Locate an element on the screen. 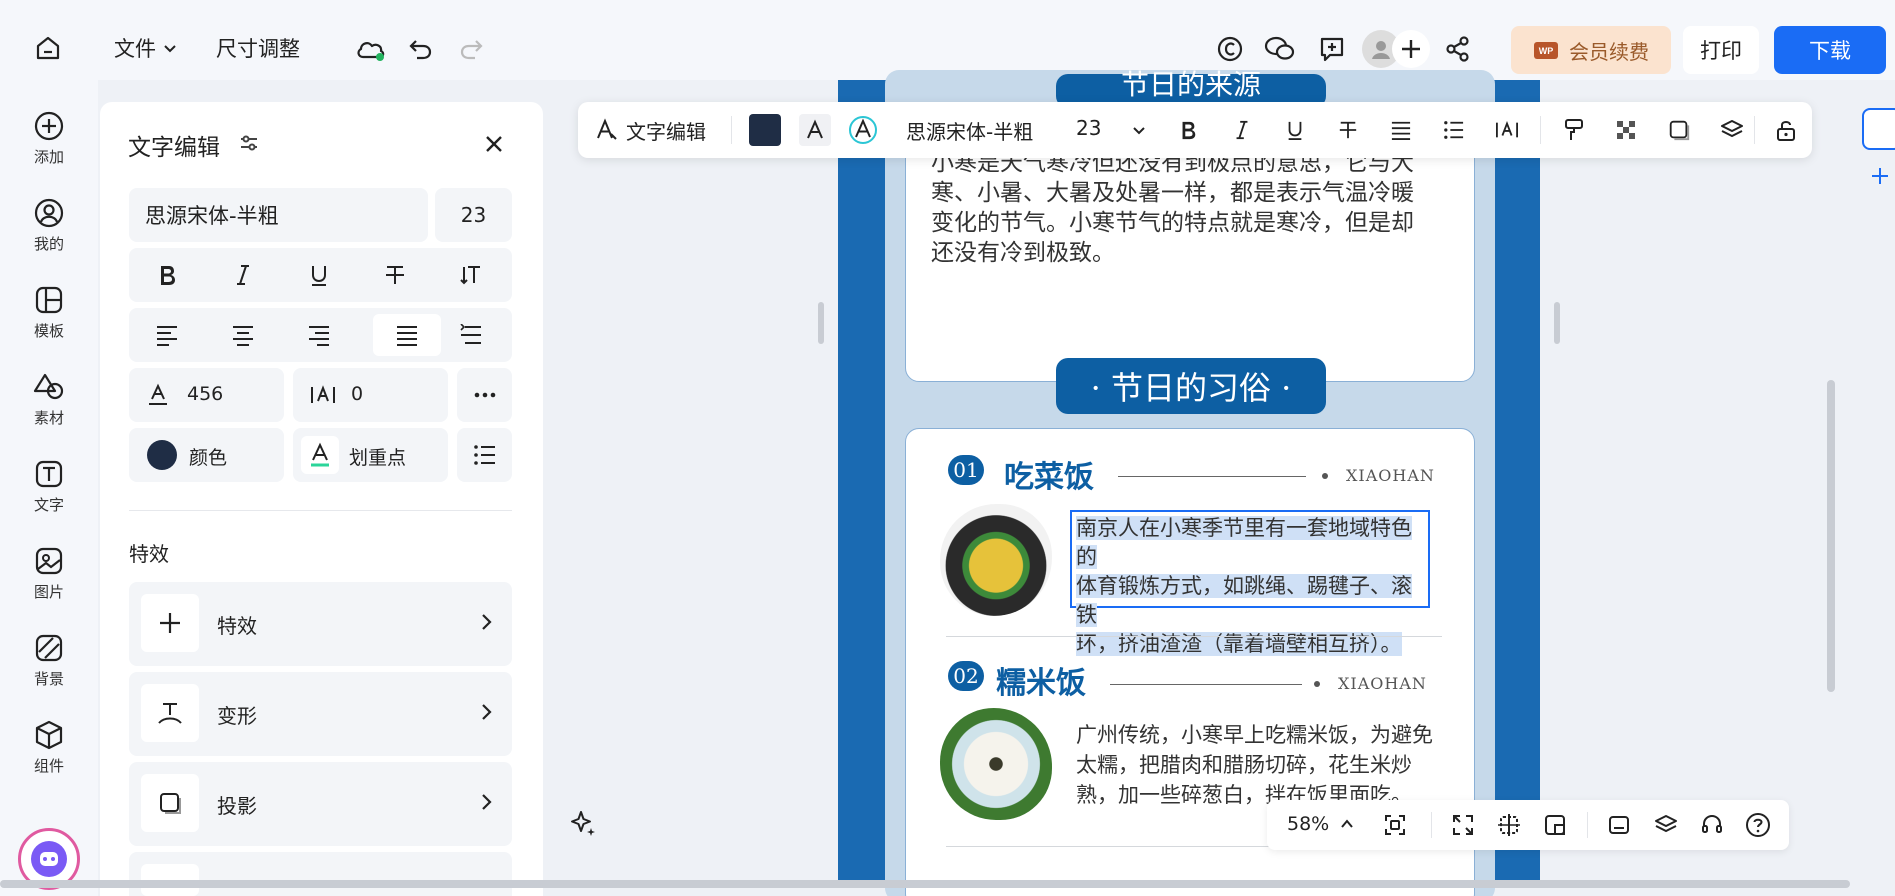 This screenshot has height=896, width=1895. sparkle-icon is located at coordinates (583, 823).